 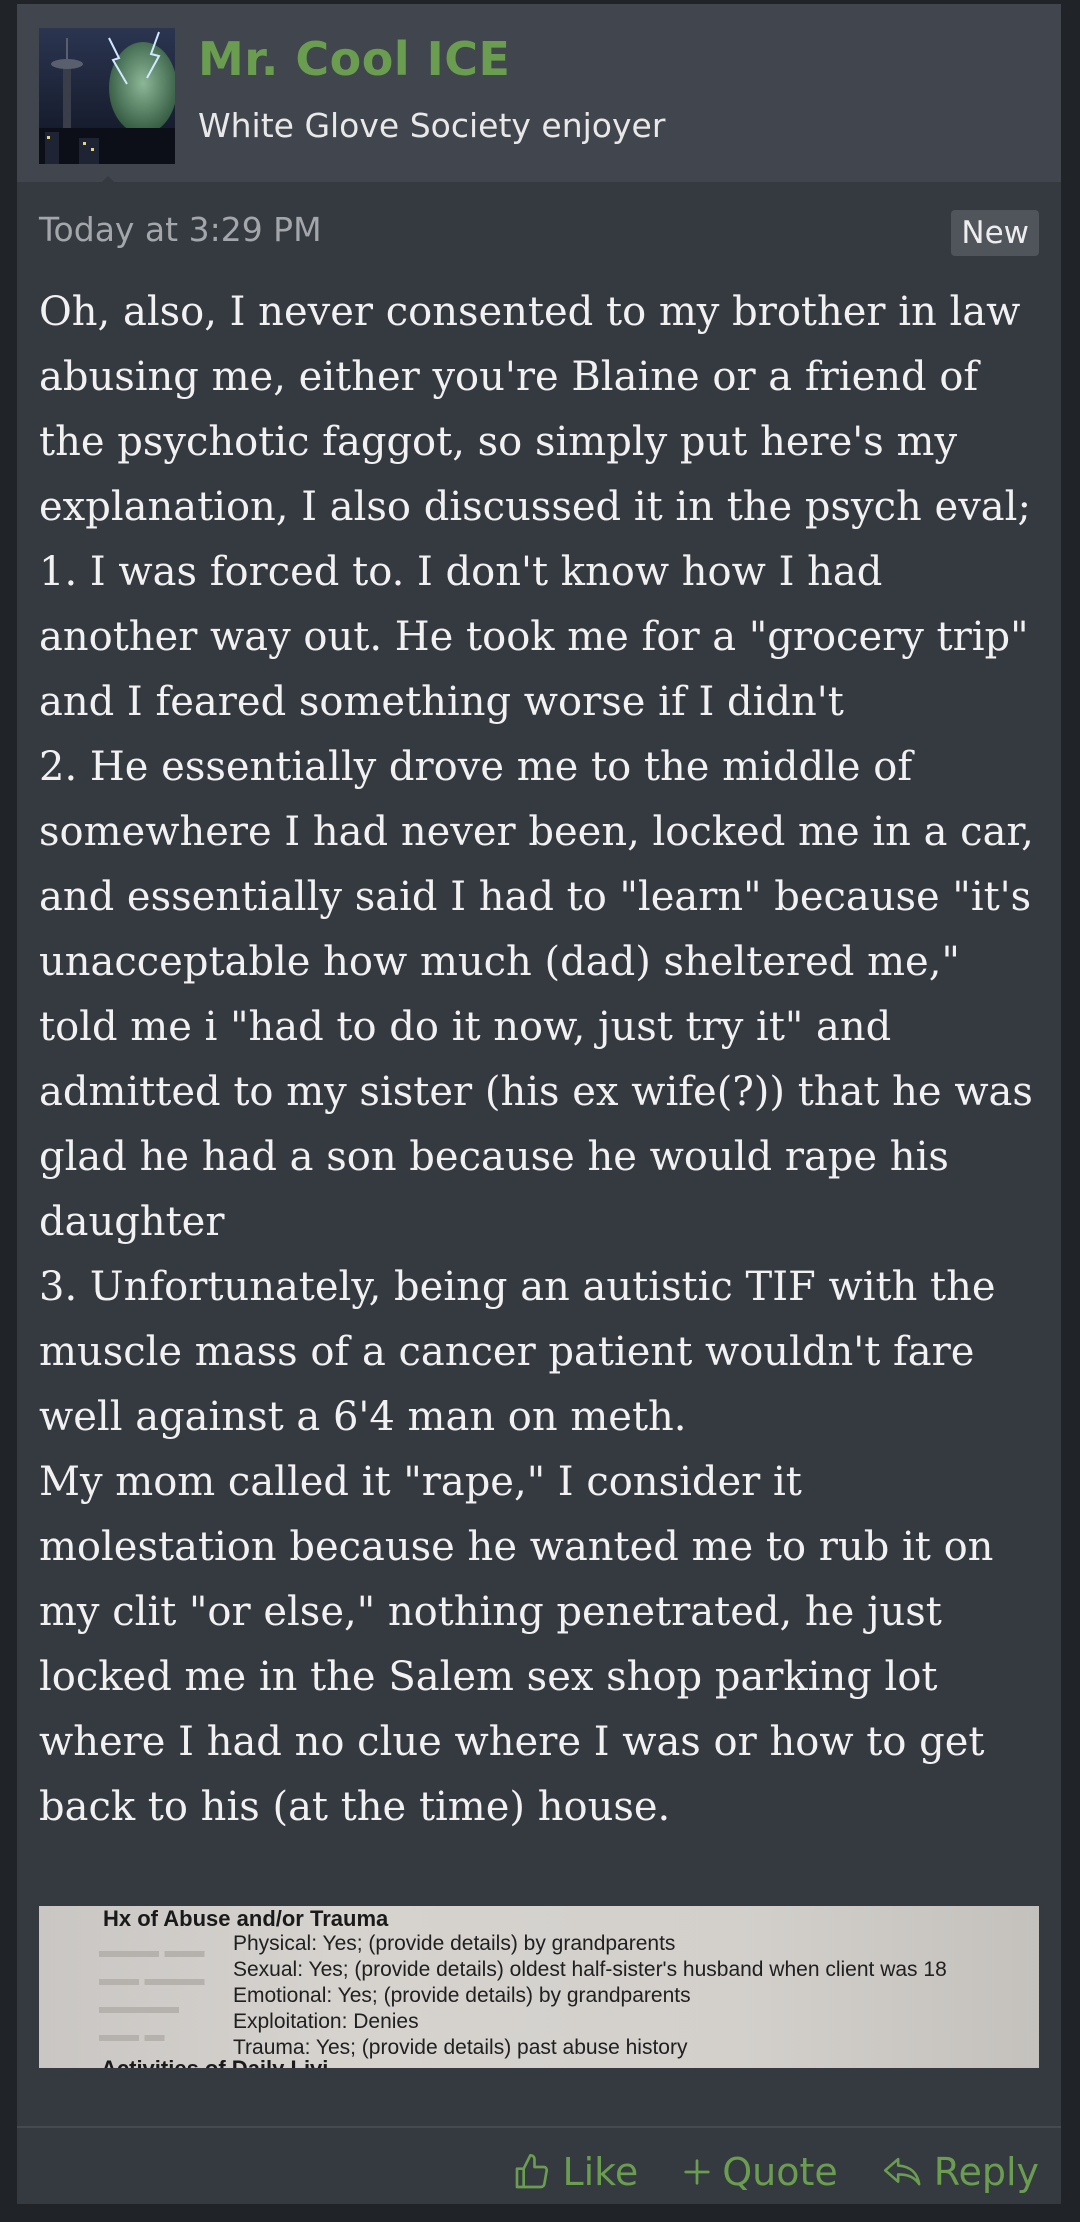 I want to click on scan-line: Exploitation: Denies, so click(x=326, y=2021).